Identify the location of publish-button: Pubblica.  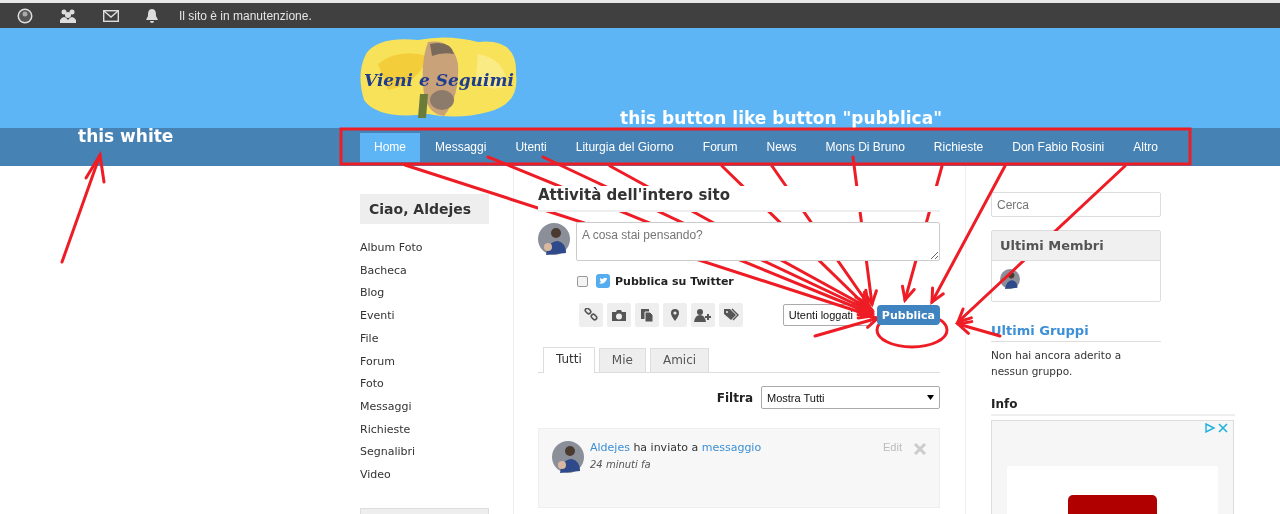
(908, 315).